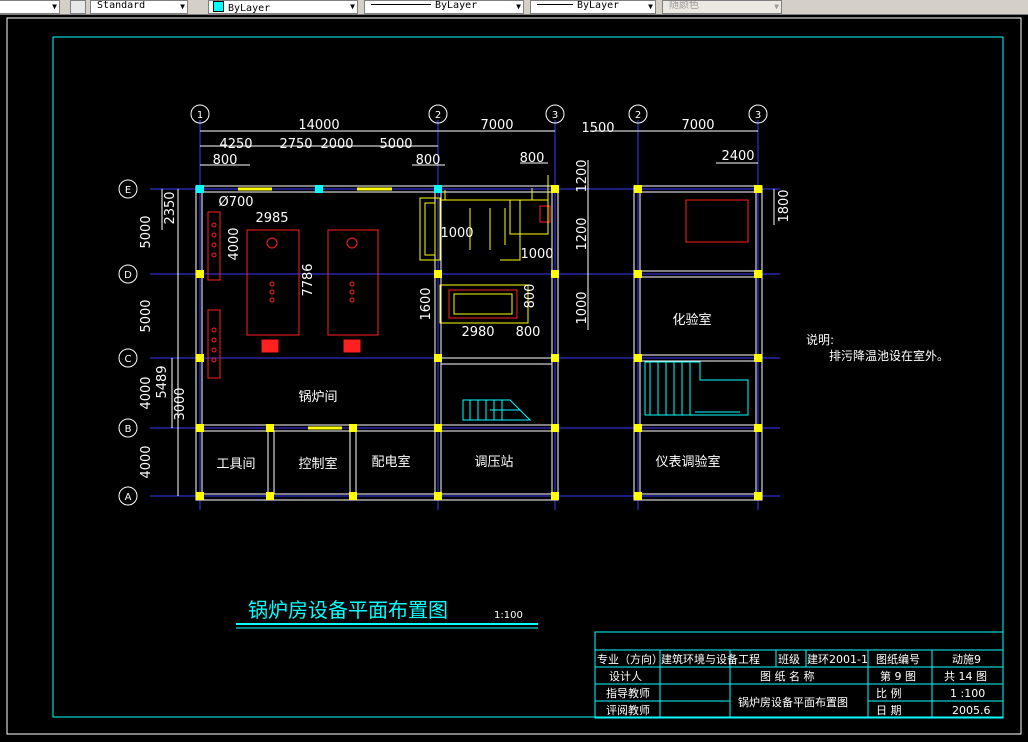 This screenshot has height=742, width=1028. I want to click on svg-text: Ø700, so click(235, 202).